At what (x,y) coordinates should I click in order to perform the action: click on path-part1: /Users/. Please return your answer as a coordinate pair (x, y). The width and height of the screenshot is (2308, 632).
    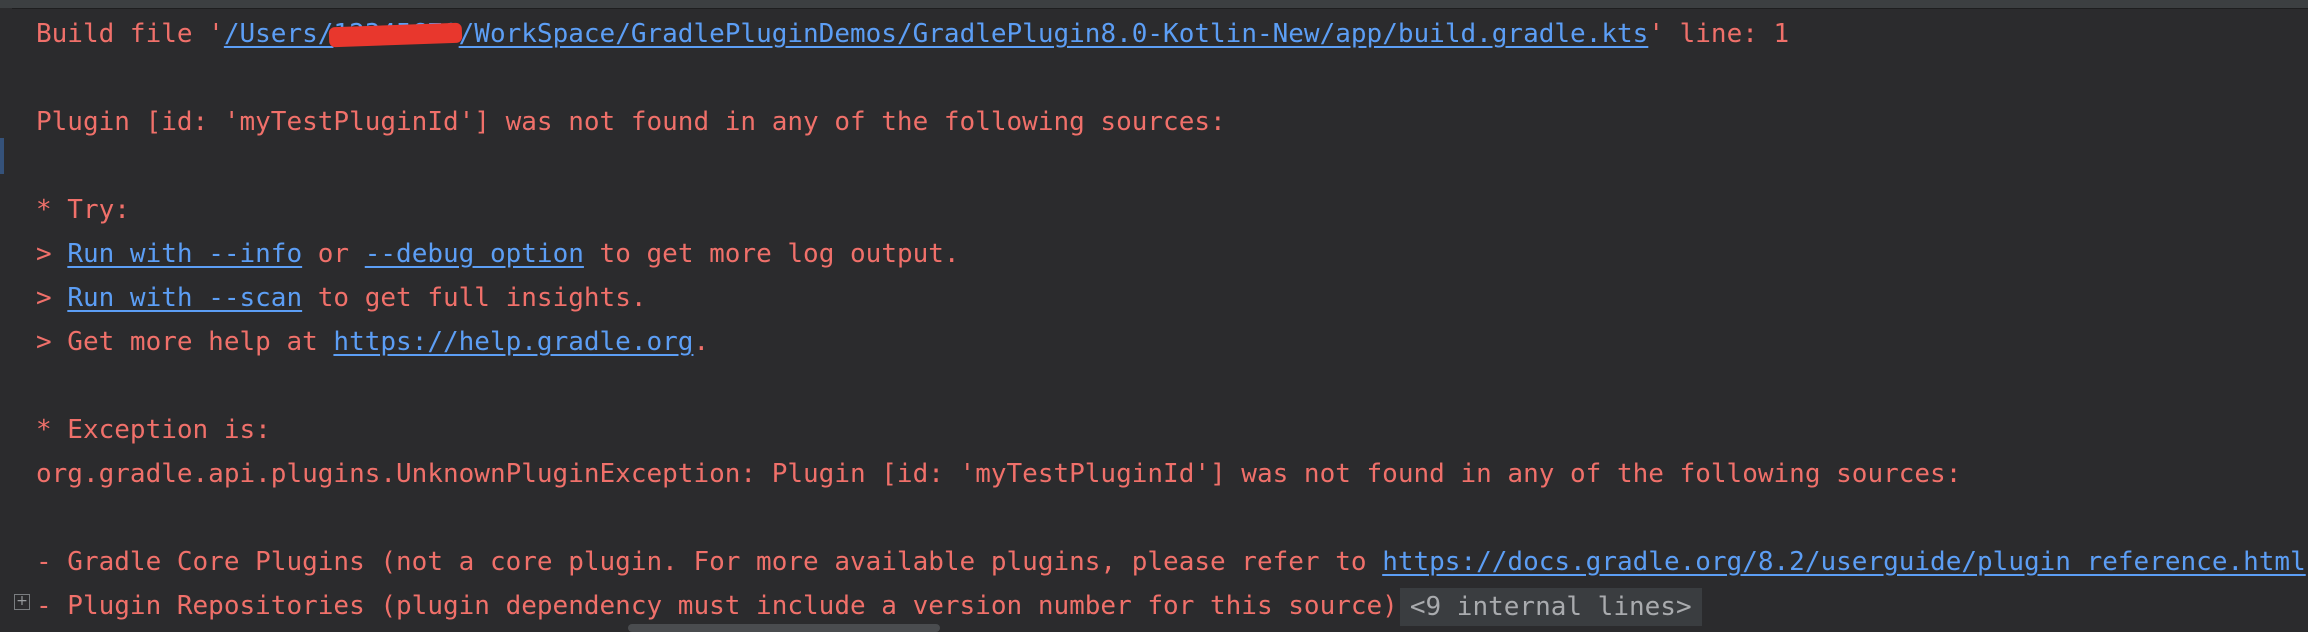
    Looking at the image, I should click on (278, 34).